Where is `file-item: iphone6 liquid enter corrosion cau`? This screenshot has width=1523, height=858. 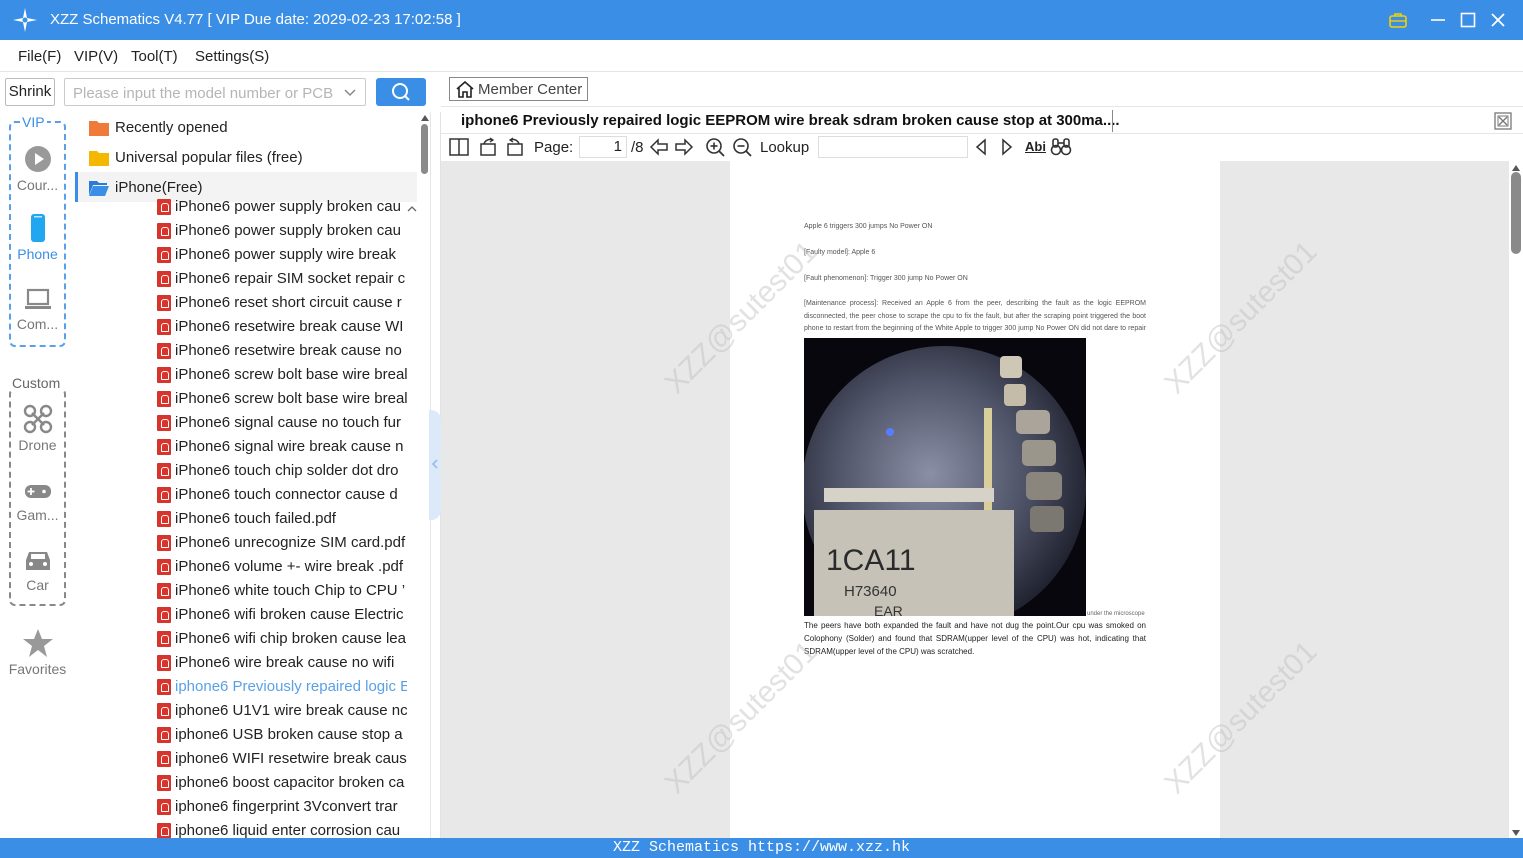 file-item: iphone6 liquid enter corrosion cau is located at coordinates (281, 829).